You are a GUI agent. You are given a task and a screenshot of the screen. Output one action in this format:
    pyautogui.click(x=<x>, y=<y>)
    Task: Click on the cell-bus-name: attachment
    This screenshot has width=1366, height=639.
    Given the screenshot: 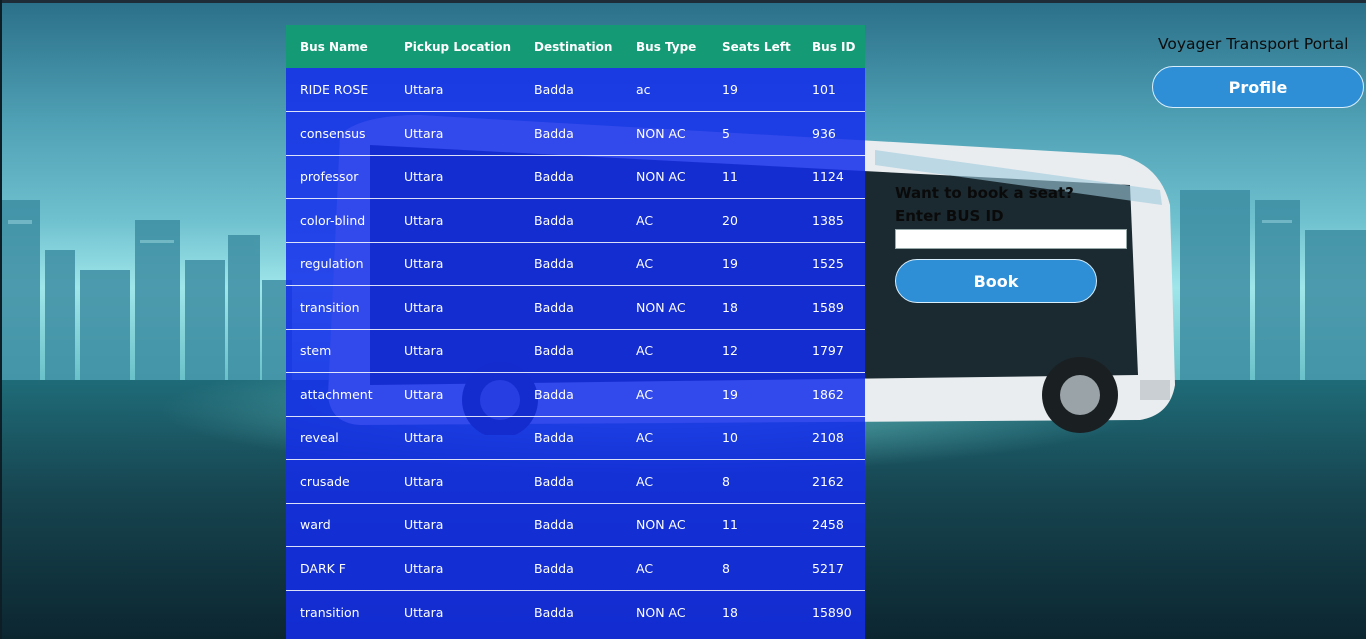 What is the action you would take?
    pyautogui.click(x=336, y=394)
    